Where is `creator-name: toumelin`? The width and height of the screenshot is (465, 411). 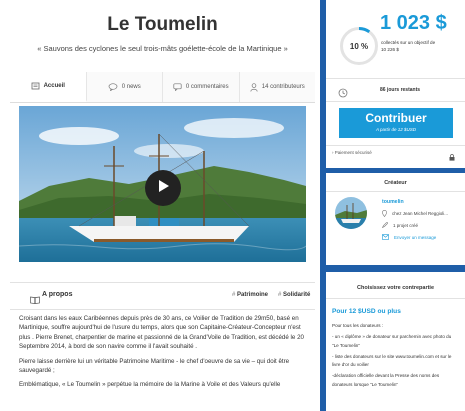 creator-name: toumelin is located at coordinates (393, 202).